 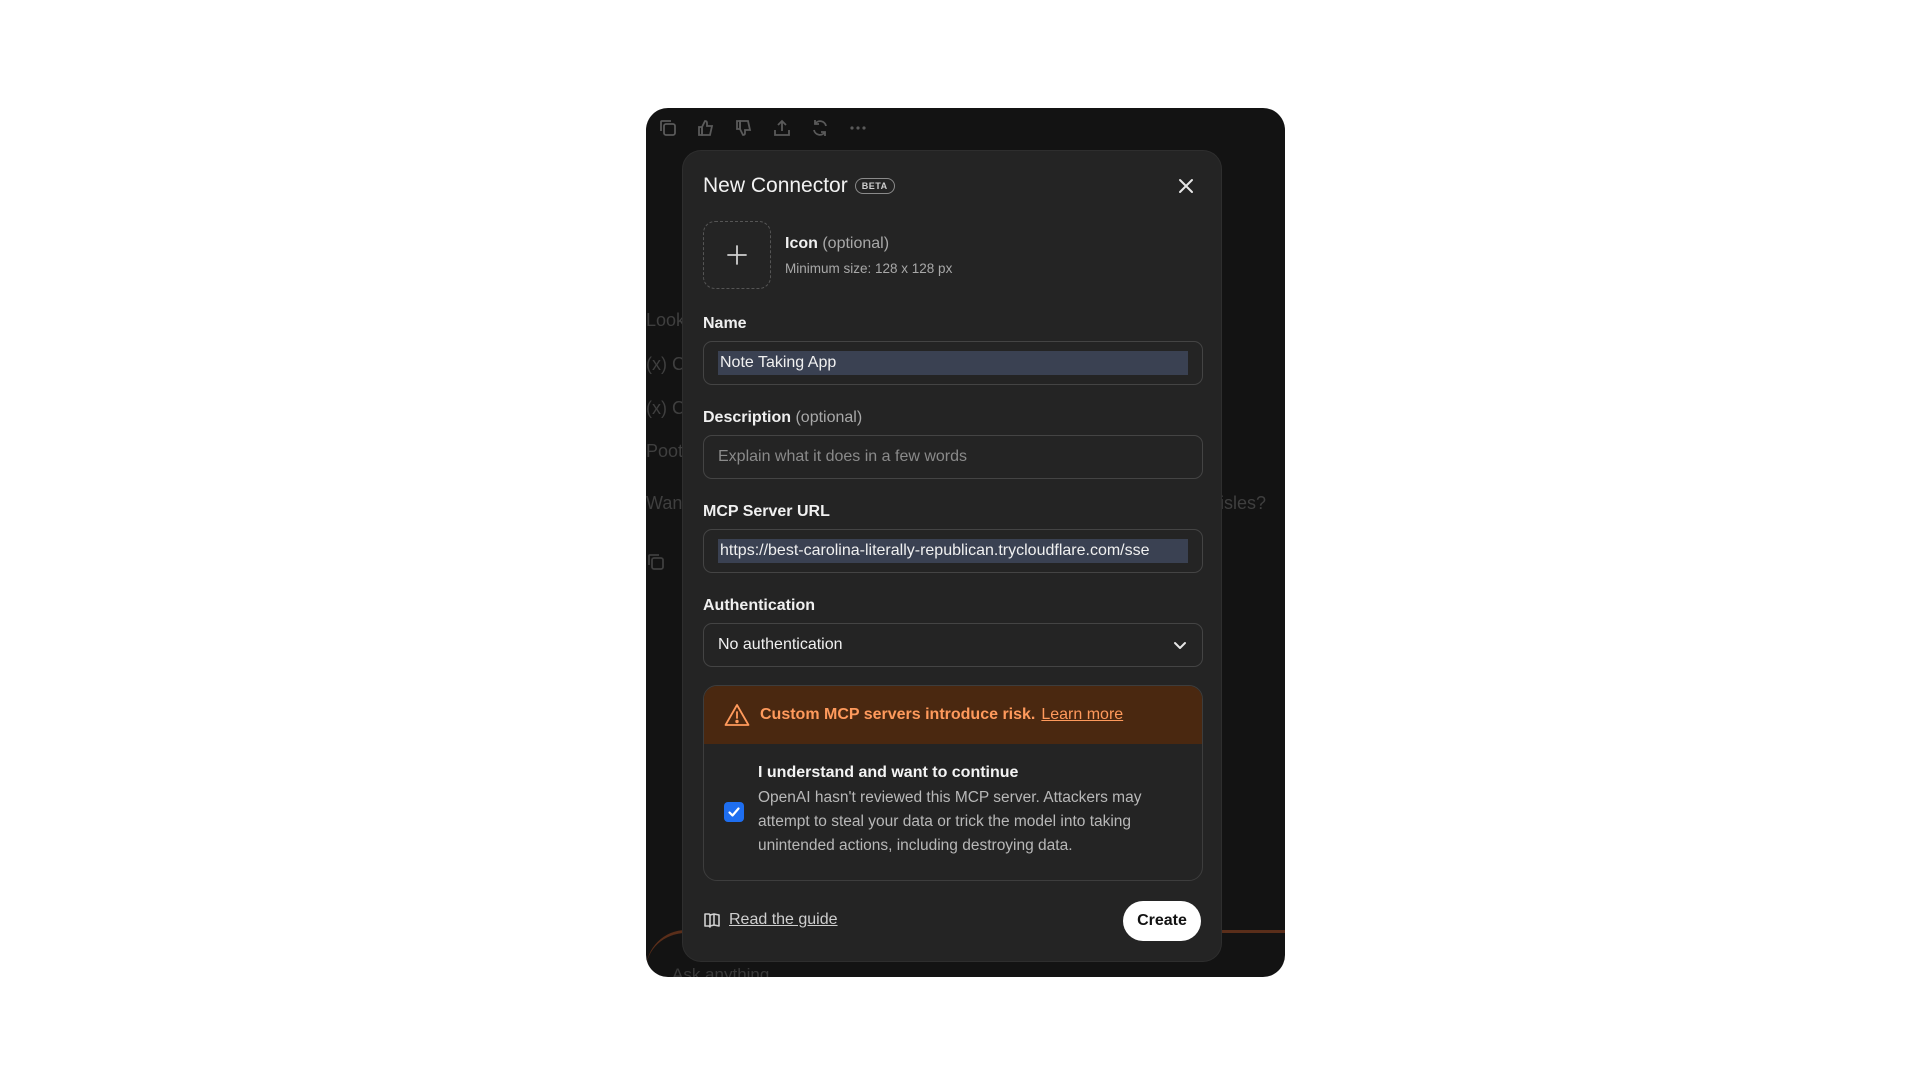 I want to click on close-icon, so click(x=1186, y=186).